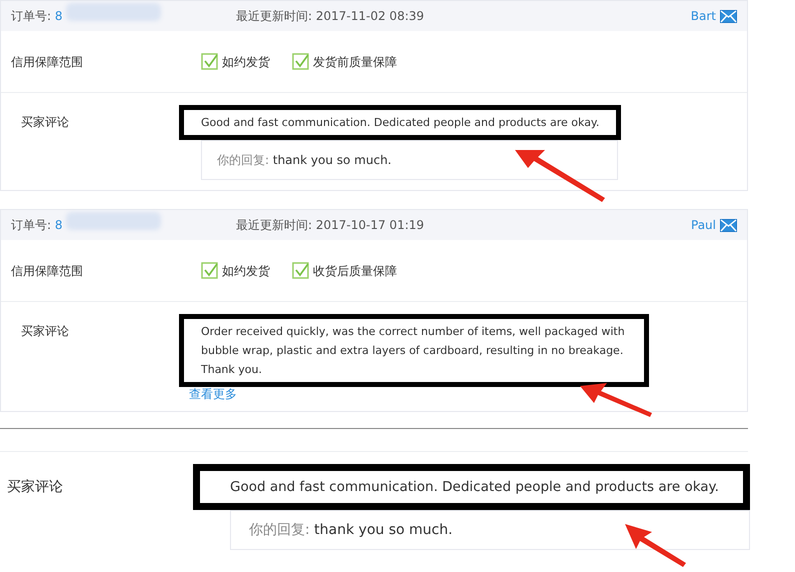  Describe the element at coordinates (703, 225) in the screenshot. I see `buyer-link: Paul` at that location.